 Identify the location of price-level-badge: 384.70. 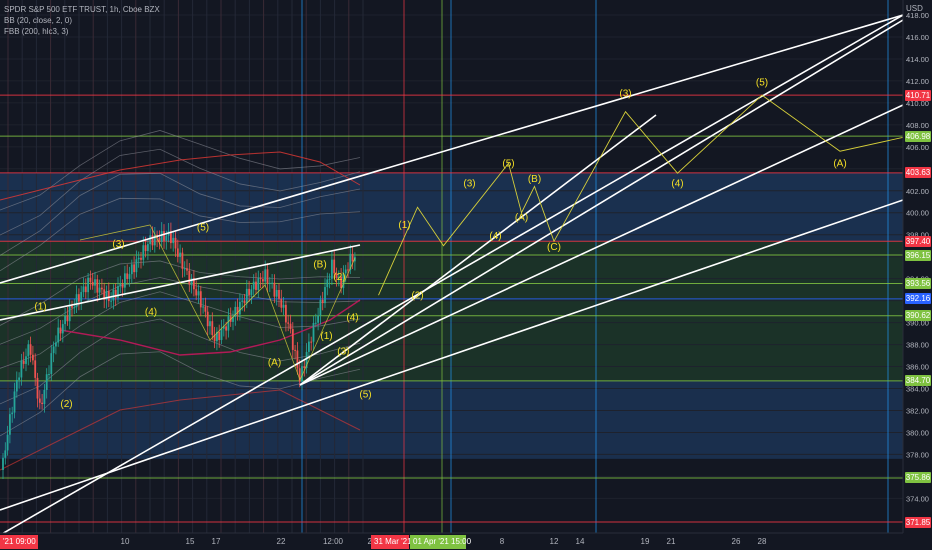
(918, 381).